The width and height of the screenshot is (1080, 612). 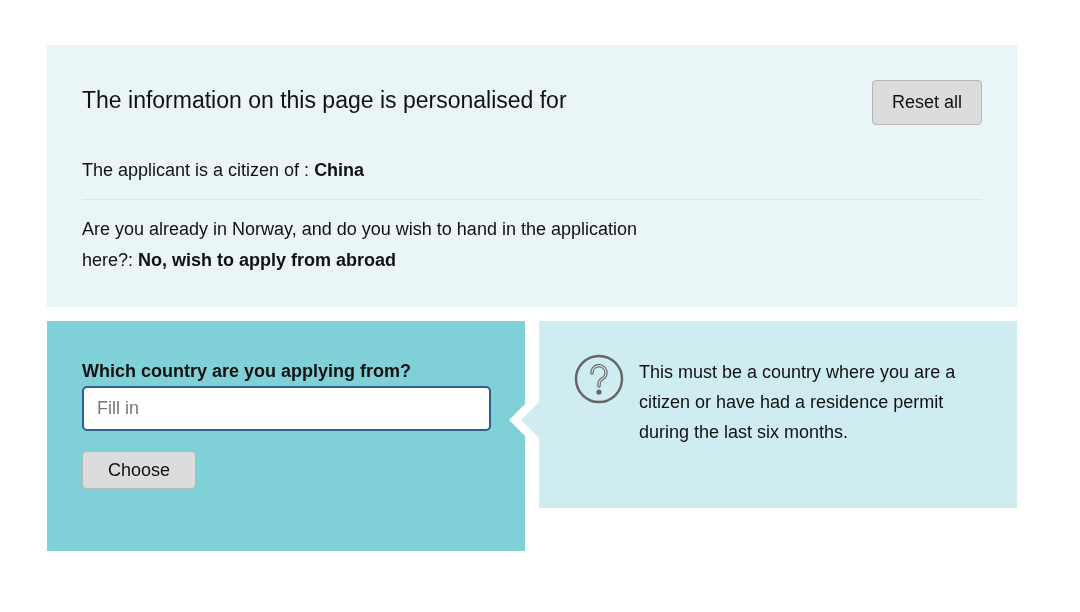 What do you see at coordinates (360, 245) in the screenshot?
I see `answer-text: Are you already in Norway, and do you wish to hand in the application here?: No, wish to apply from abroad` at bounding box center [360, 245].